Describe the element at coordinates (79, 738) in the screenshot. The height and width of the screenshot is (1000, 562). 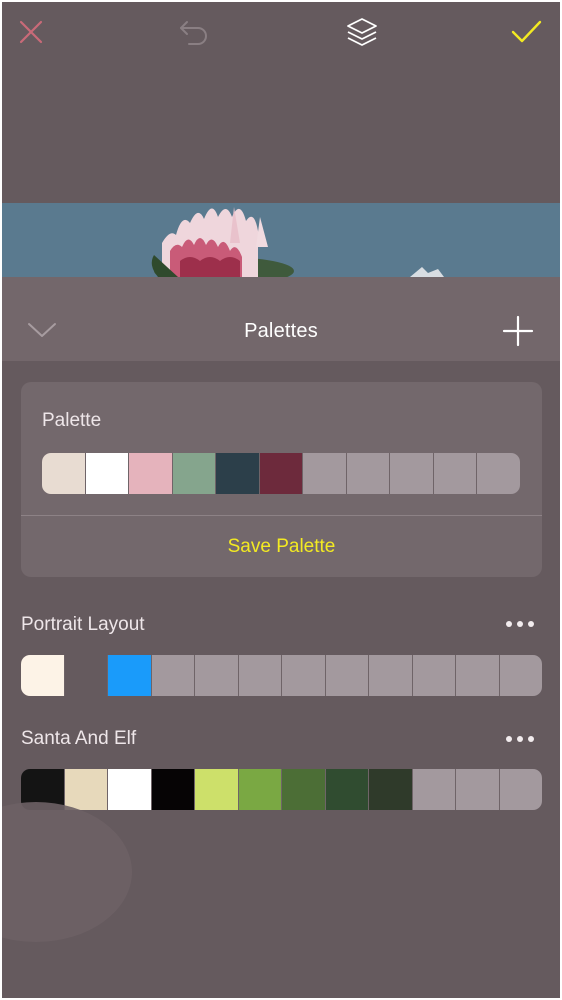
I see `palette-name: Santa And Elf` at that location.